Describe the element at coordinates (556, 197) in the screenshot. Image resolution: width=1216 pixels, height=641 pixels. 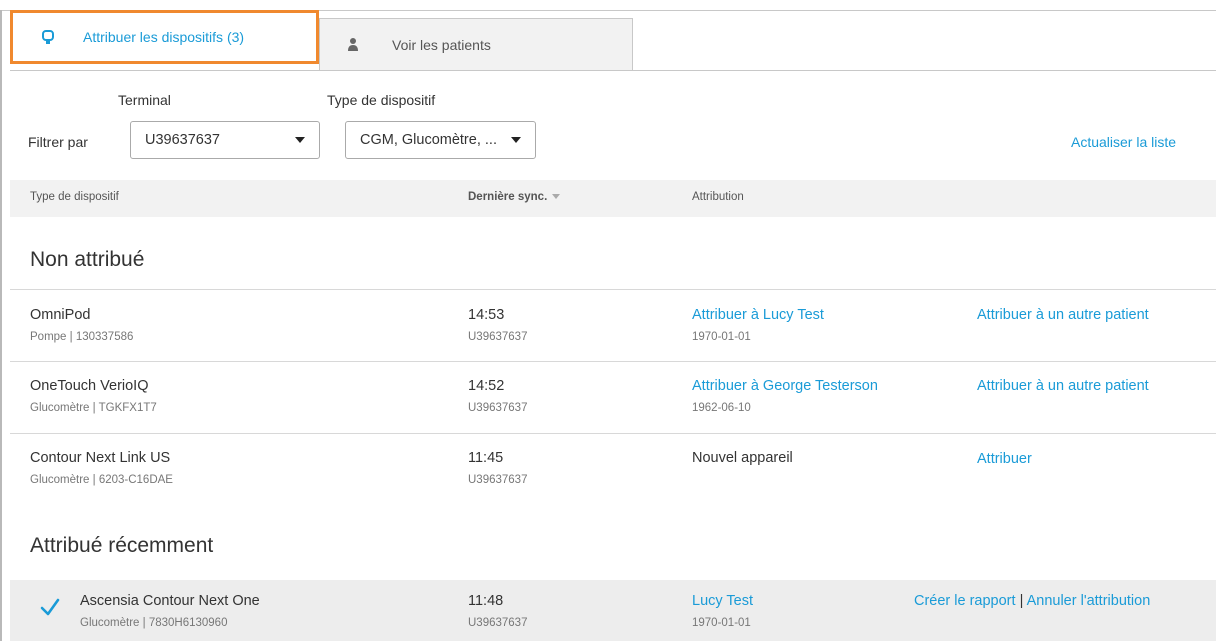
I see `sort-desc-icon` at that location.